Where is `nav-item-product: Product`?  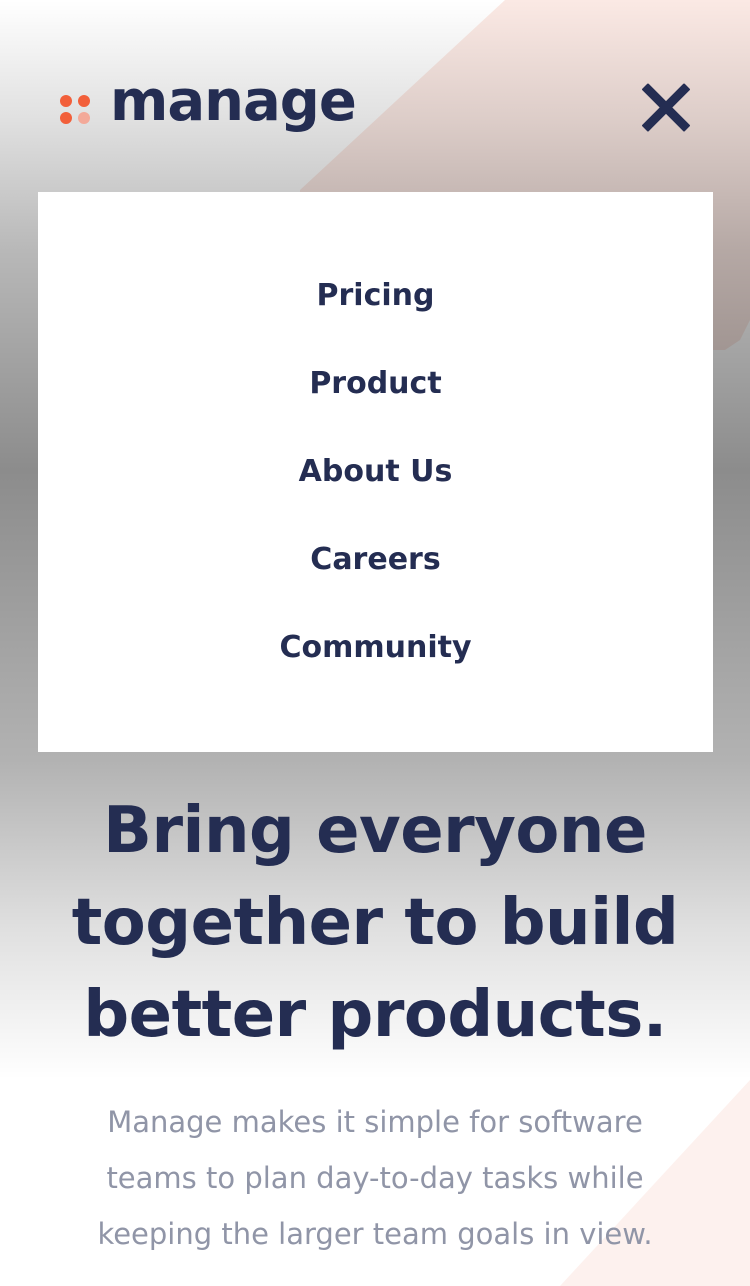 nav-item-product: Product is located at coordinates (375, 396).